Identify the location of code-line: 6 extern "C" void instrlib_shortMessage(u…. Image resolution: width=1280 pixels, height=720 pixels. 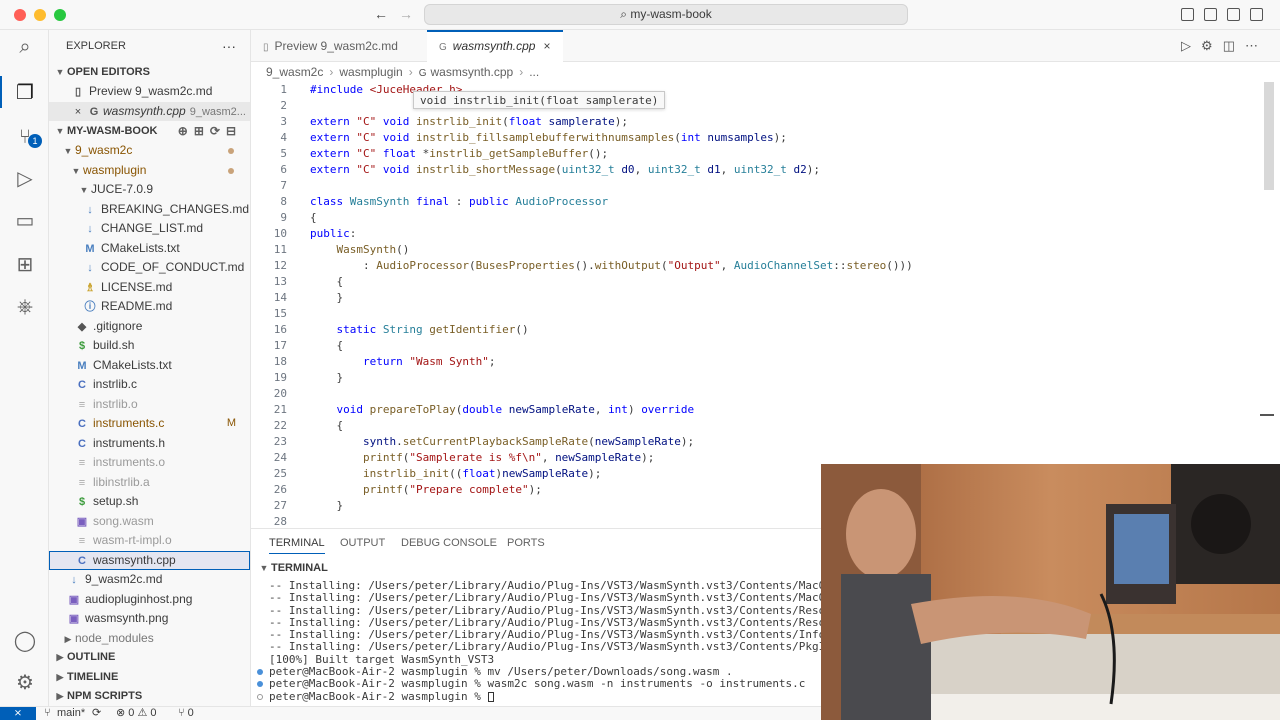
(756, 170).